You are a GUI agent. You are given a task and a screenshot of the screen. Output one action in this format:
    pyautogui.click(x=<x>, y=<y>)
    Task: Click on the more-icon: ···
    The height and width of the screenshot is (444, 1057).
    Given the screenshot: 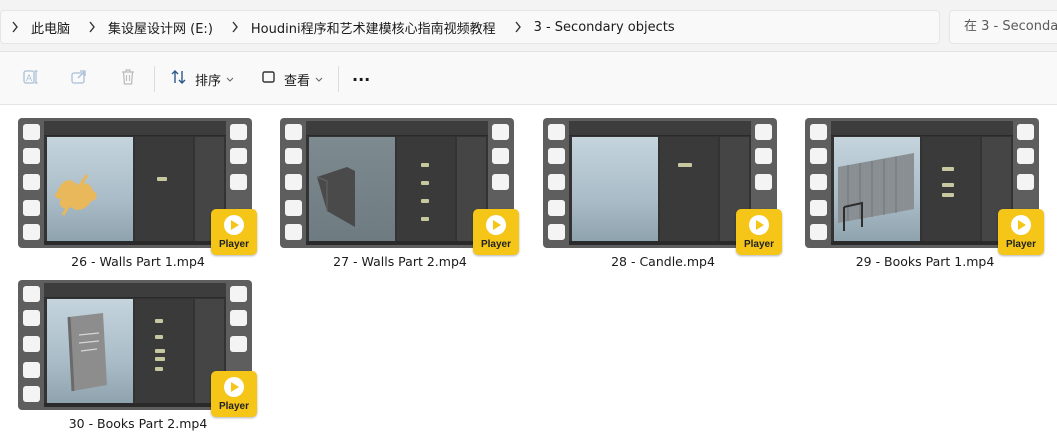 What is the action you would take?
    pyautogui.click(x=361, y=79)
    